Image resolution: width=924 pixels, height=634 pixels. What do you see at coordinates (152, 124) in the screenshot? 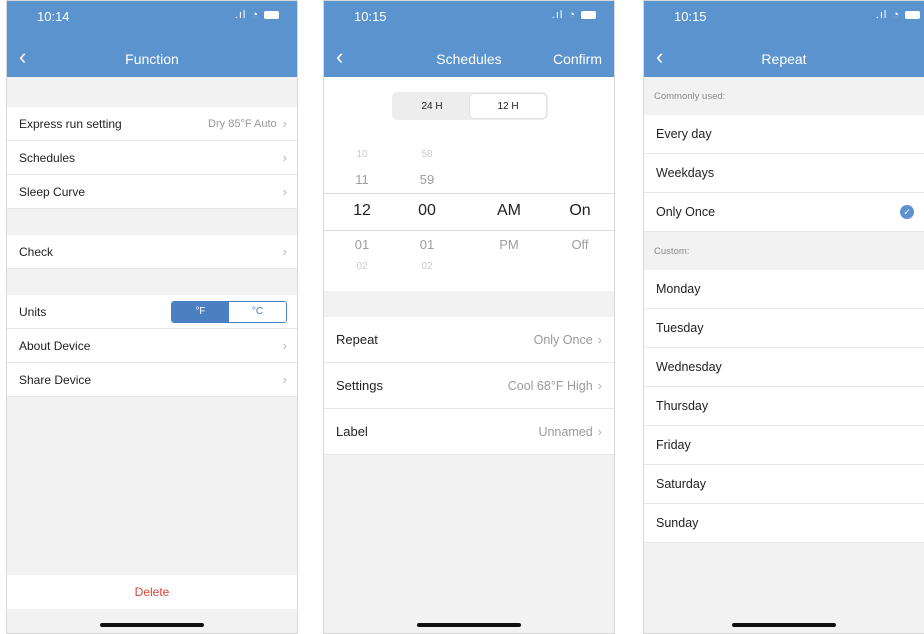
I see `express-run-setting-row: Express run setting Dry 85°F Auto ›` at bounding box center [152, 124].